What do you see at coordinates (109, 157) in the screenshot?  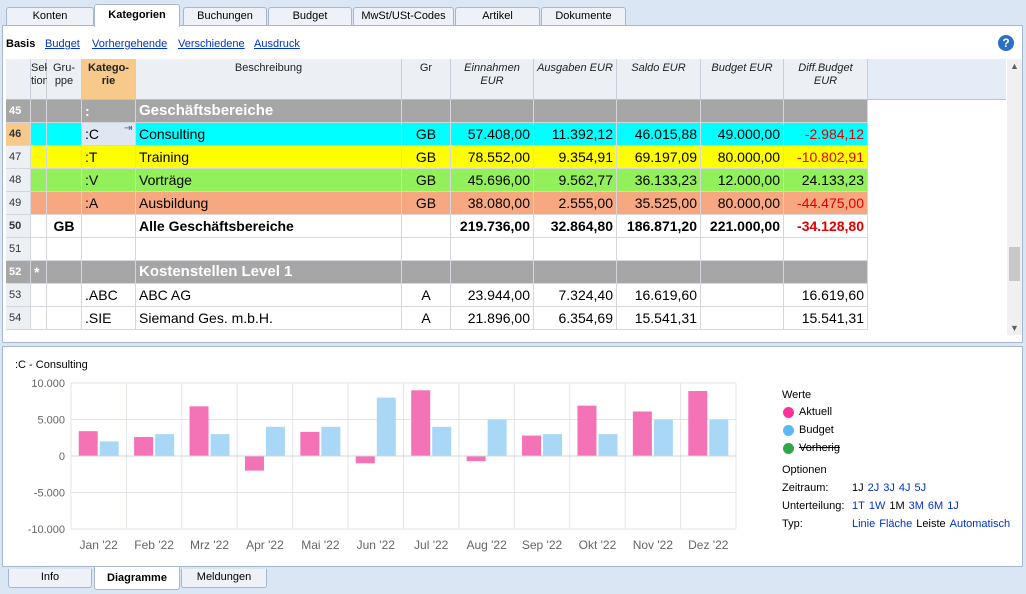 I see `cell-kategorie: :T` at bounding box center [109, 157].